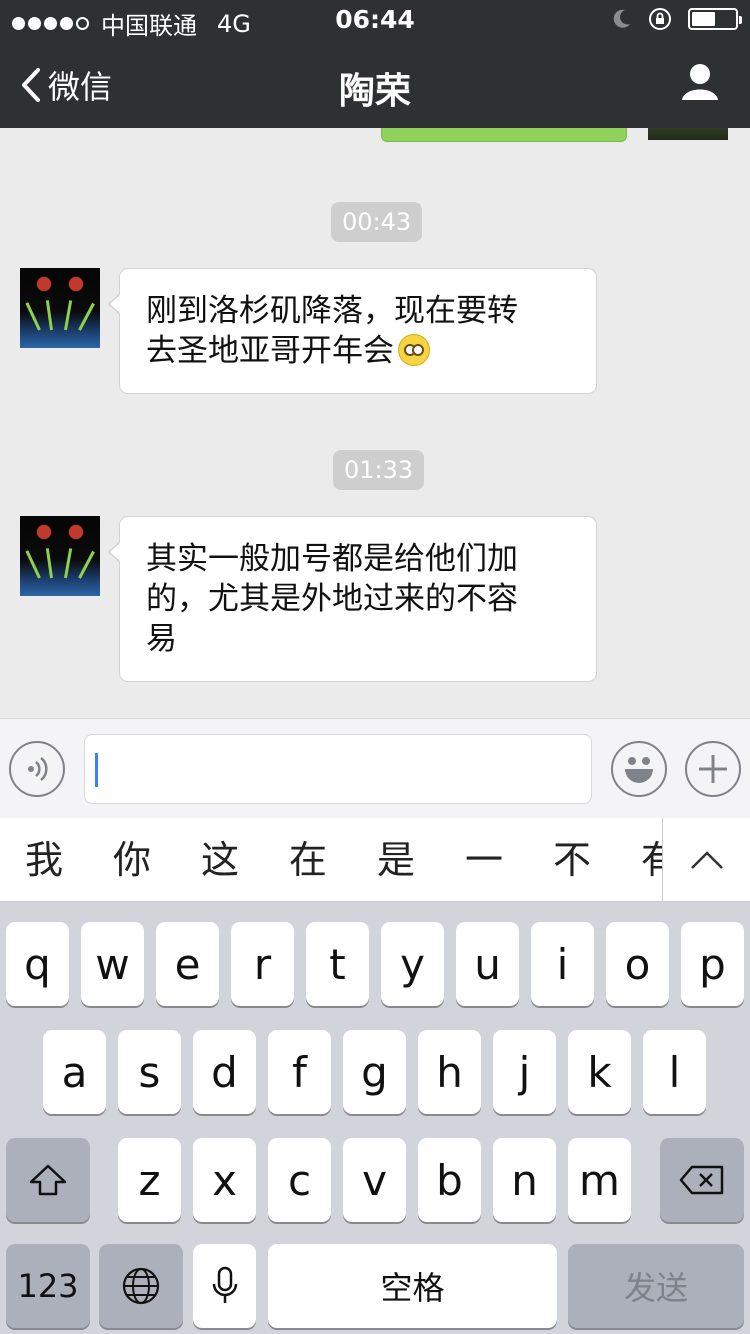 This screenshot has height=1334, width=750. I want to click on key-l: l, so click(674, 1072).